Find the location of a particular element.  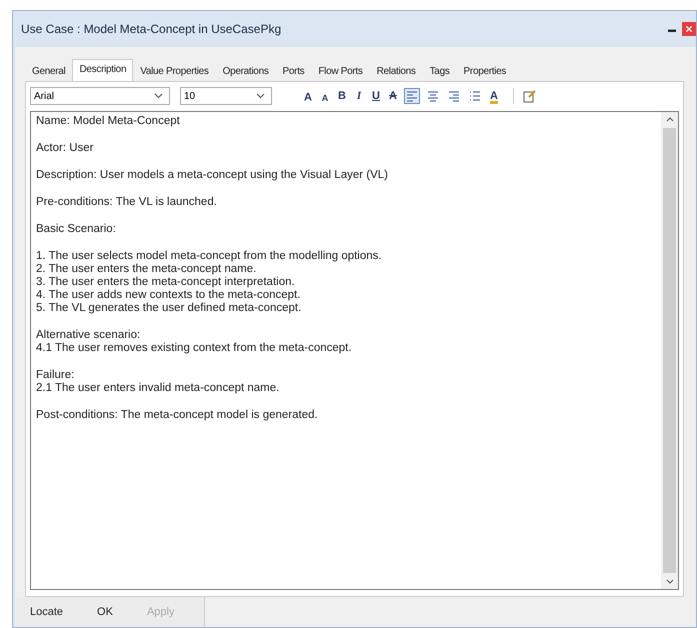

text-line: Description: User models a meta-concept using the Visual Layer (VL) is located at coordinates (212, 175).